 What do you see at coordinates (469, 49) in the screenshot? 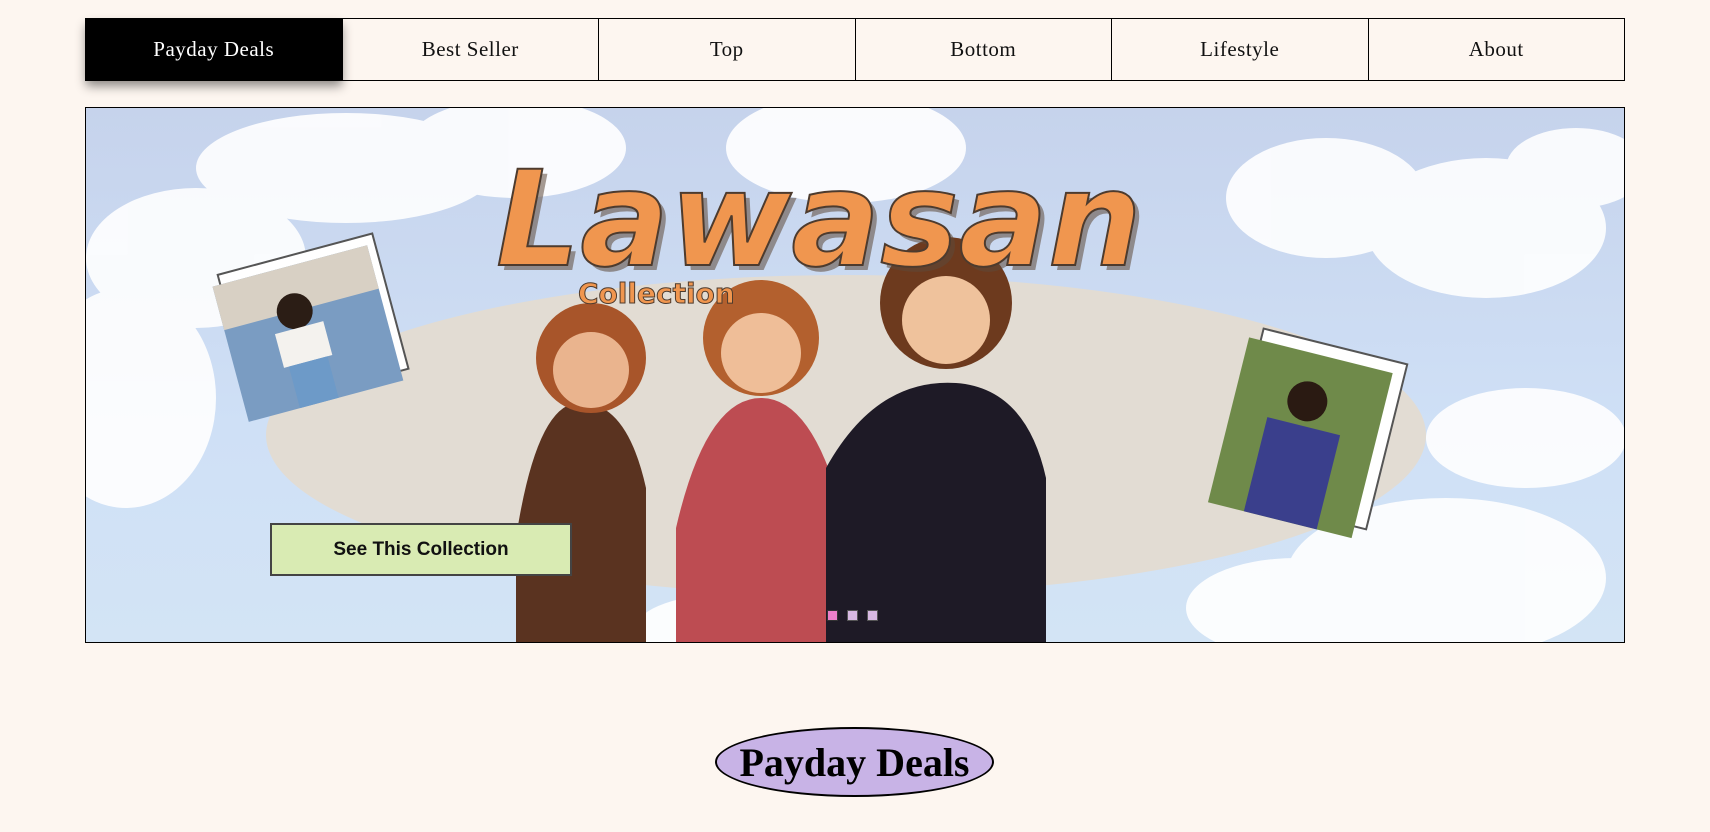
I see `nav-item-best-seller: Best Seller` at bounding box center [469, 49].